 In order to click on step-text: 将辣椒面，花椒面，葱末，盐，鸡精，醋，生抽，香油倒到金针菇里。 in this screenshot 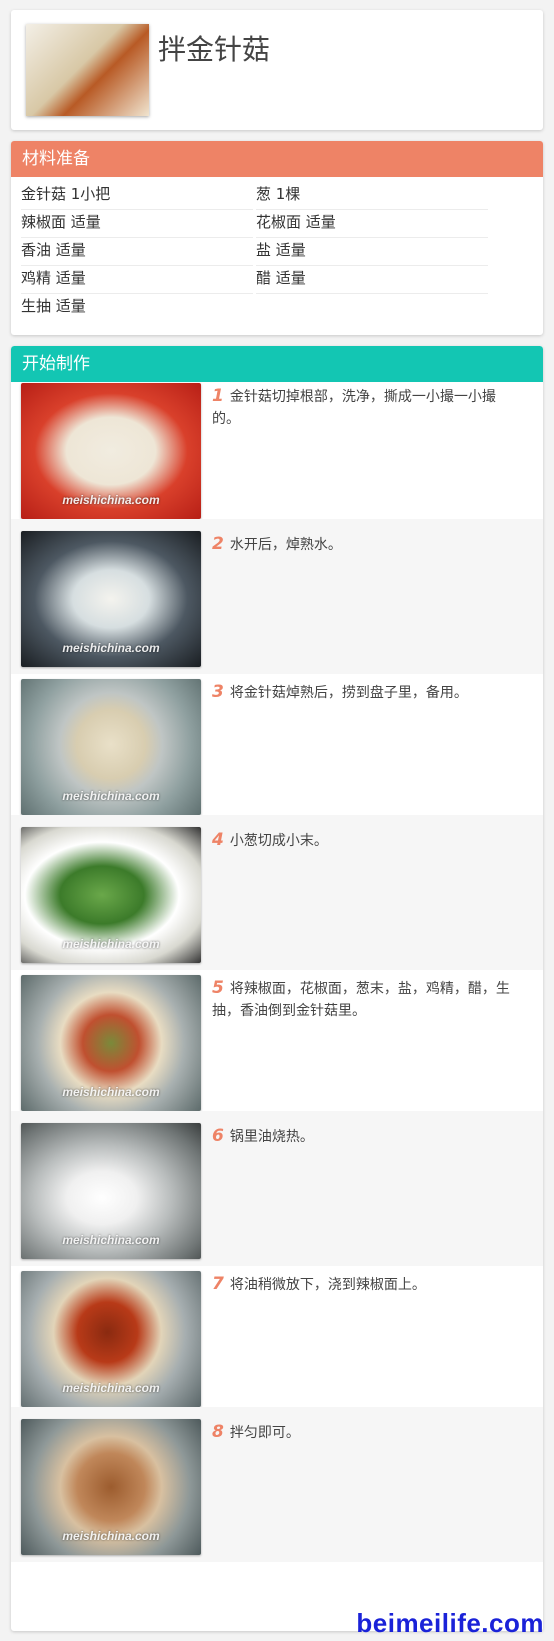, I will do `click(361, 1000)`.